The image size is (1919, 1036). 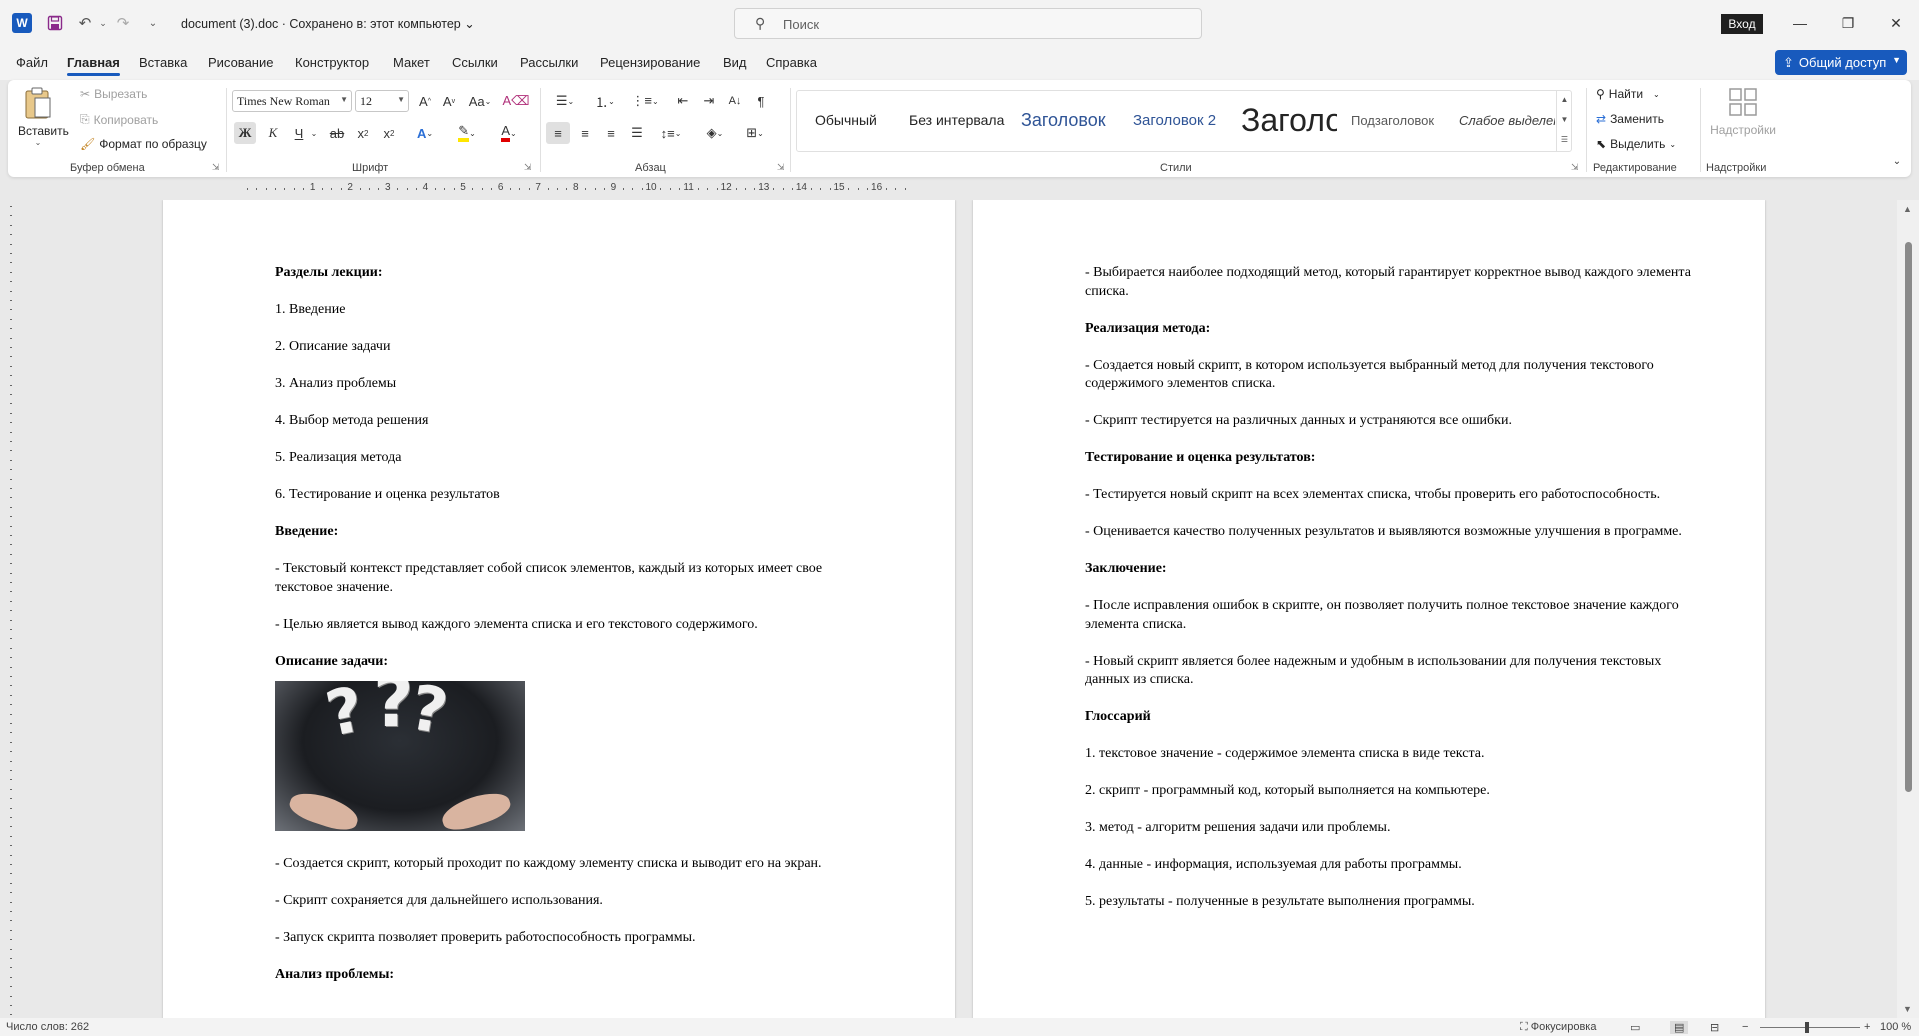 What do you see at coordinates (1564, 140) in the screenshot?
I see `styles-more-icon: ☰` at bounding box center [1564, 140].